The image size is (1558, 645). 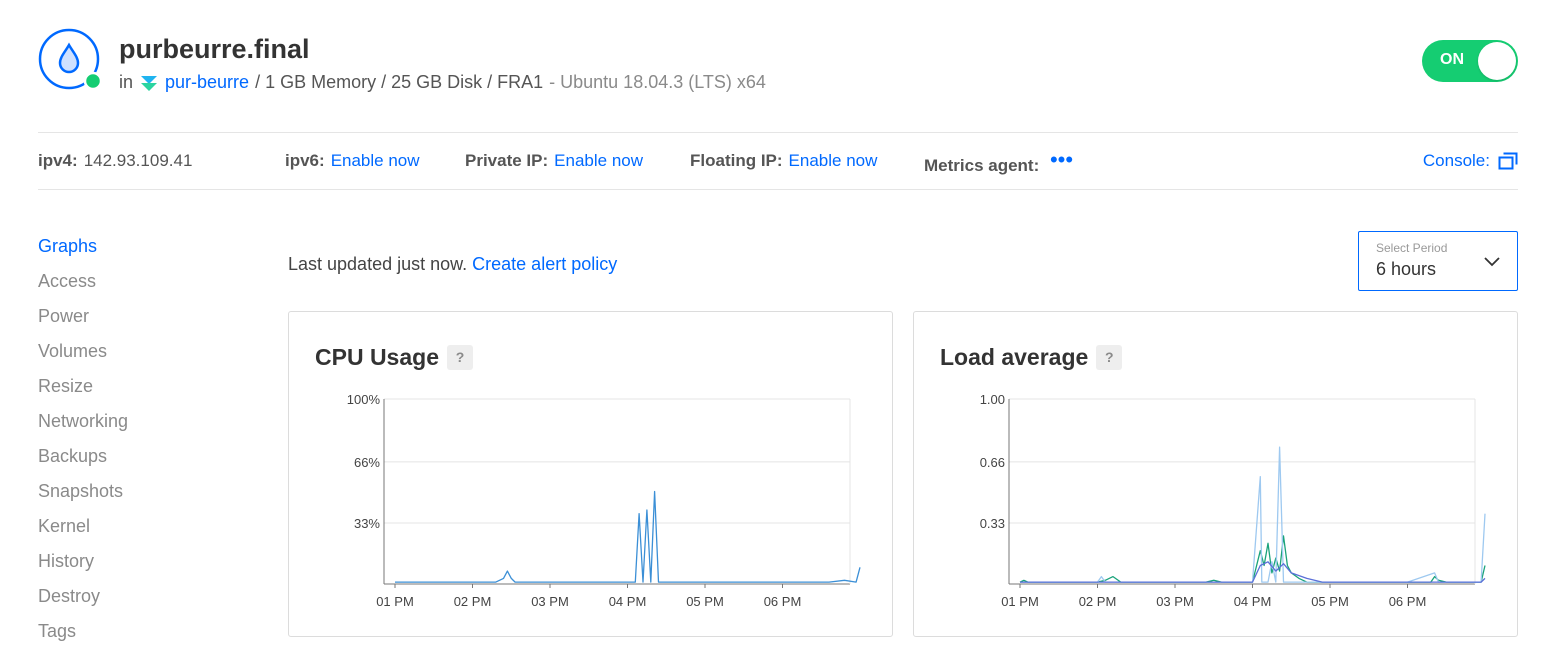 What do you see at coordinates (1456, 160) in the screenshot?
I see `console-label: Console:` at bounding box center [1456, 160].